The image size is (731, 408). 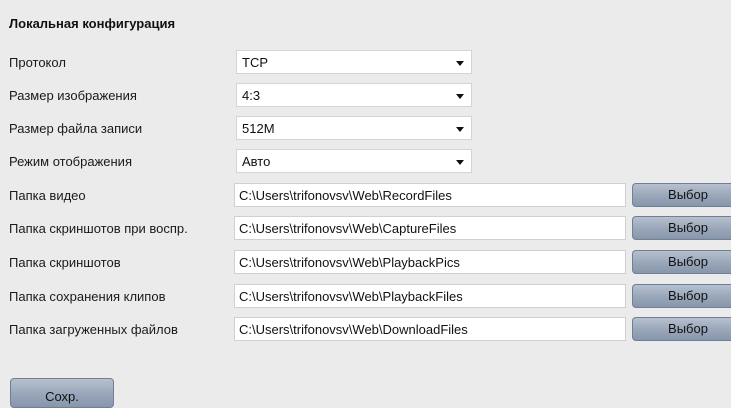 I want to click on downloads-folder-input, so click(x=430, y=329).